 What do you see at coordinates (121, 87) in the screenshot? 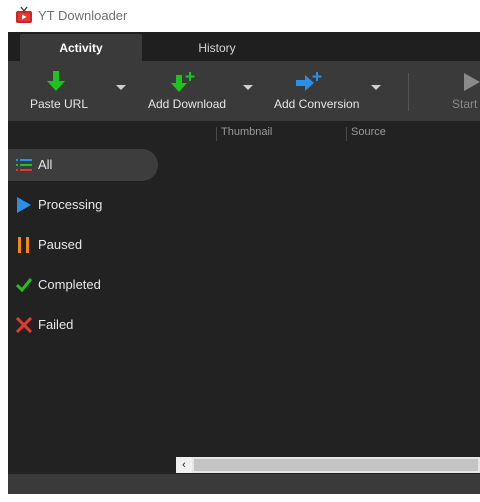
I see `paste-url-dropdown-icon` at bounding box center [121, 87].